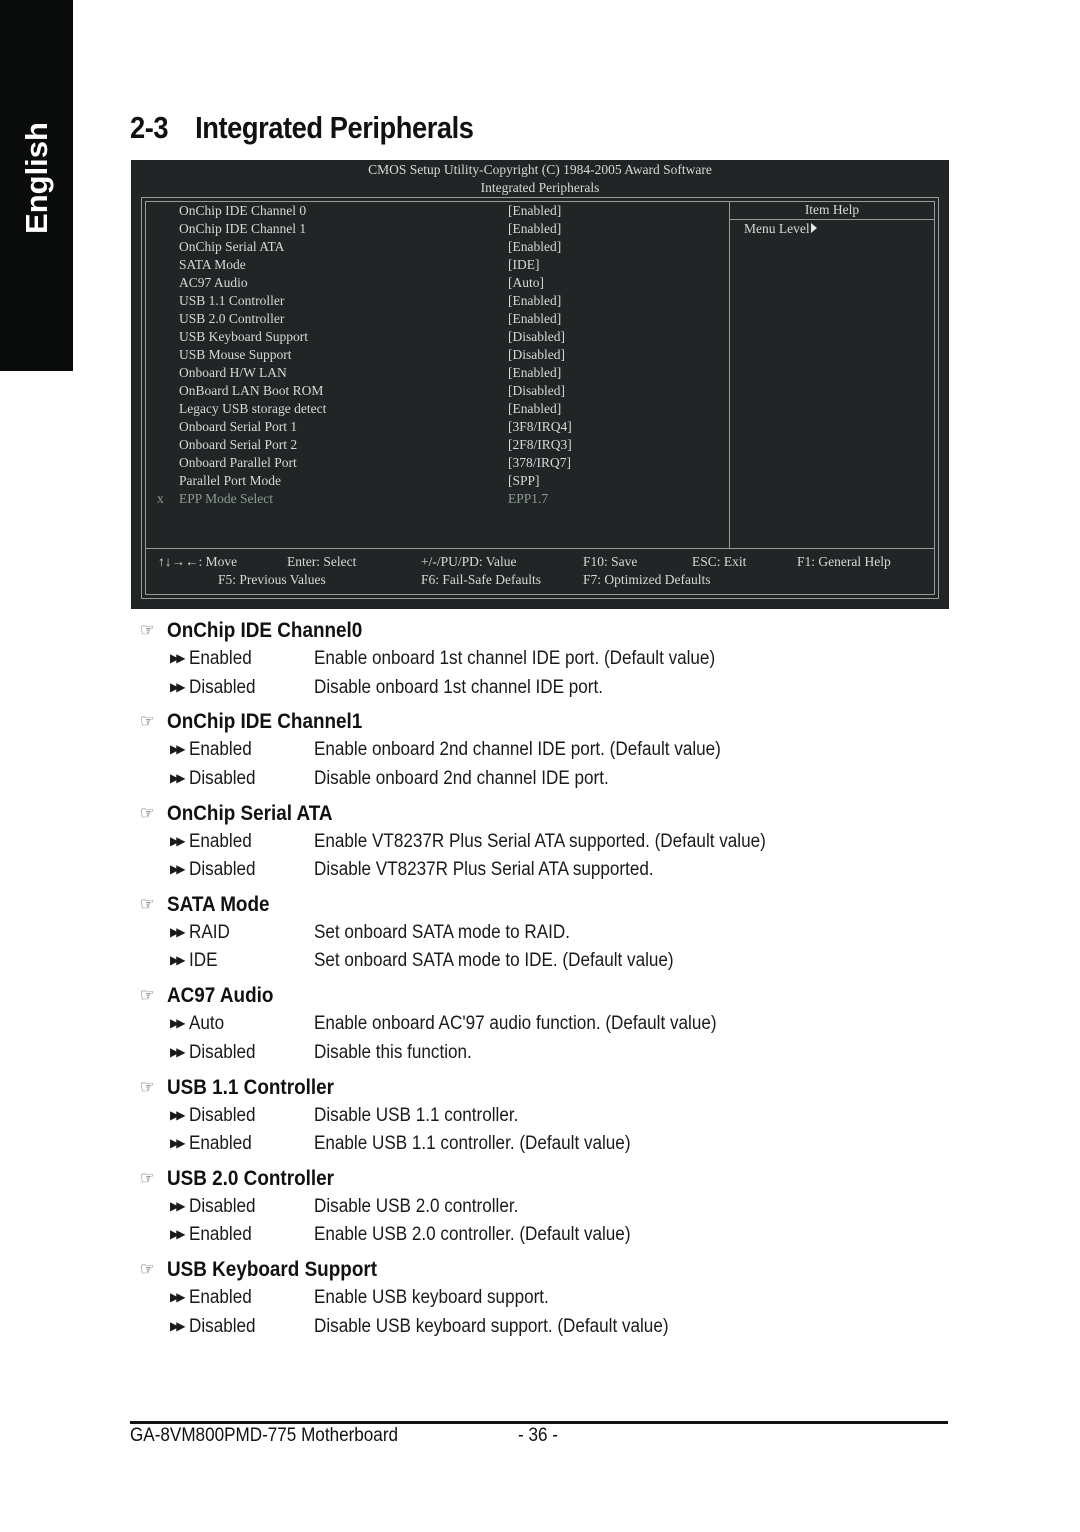  What do you see at coordinates (250, 1178) in the screenshot?
I see `option-title: USB 2.0 Controller` at bounding box center [250, 1178].